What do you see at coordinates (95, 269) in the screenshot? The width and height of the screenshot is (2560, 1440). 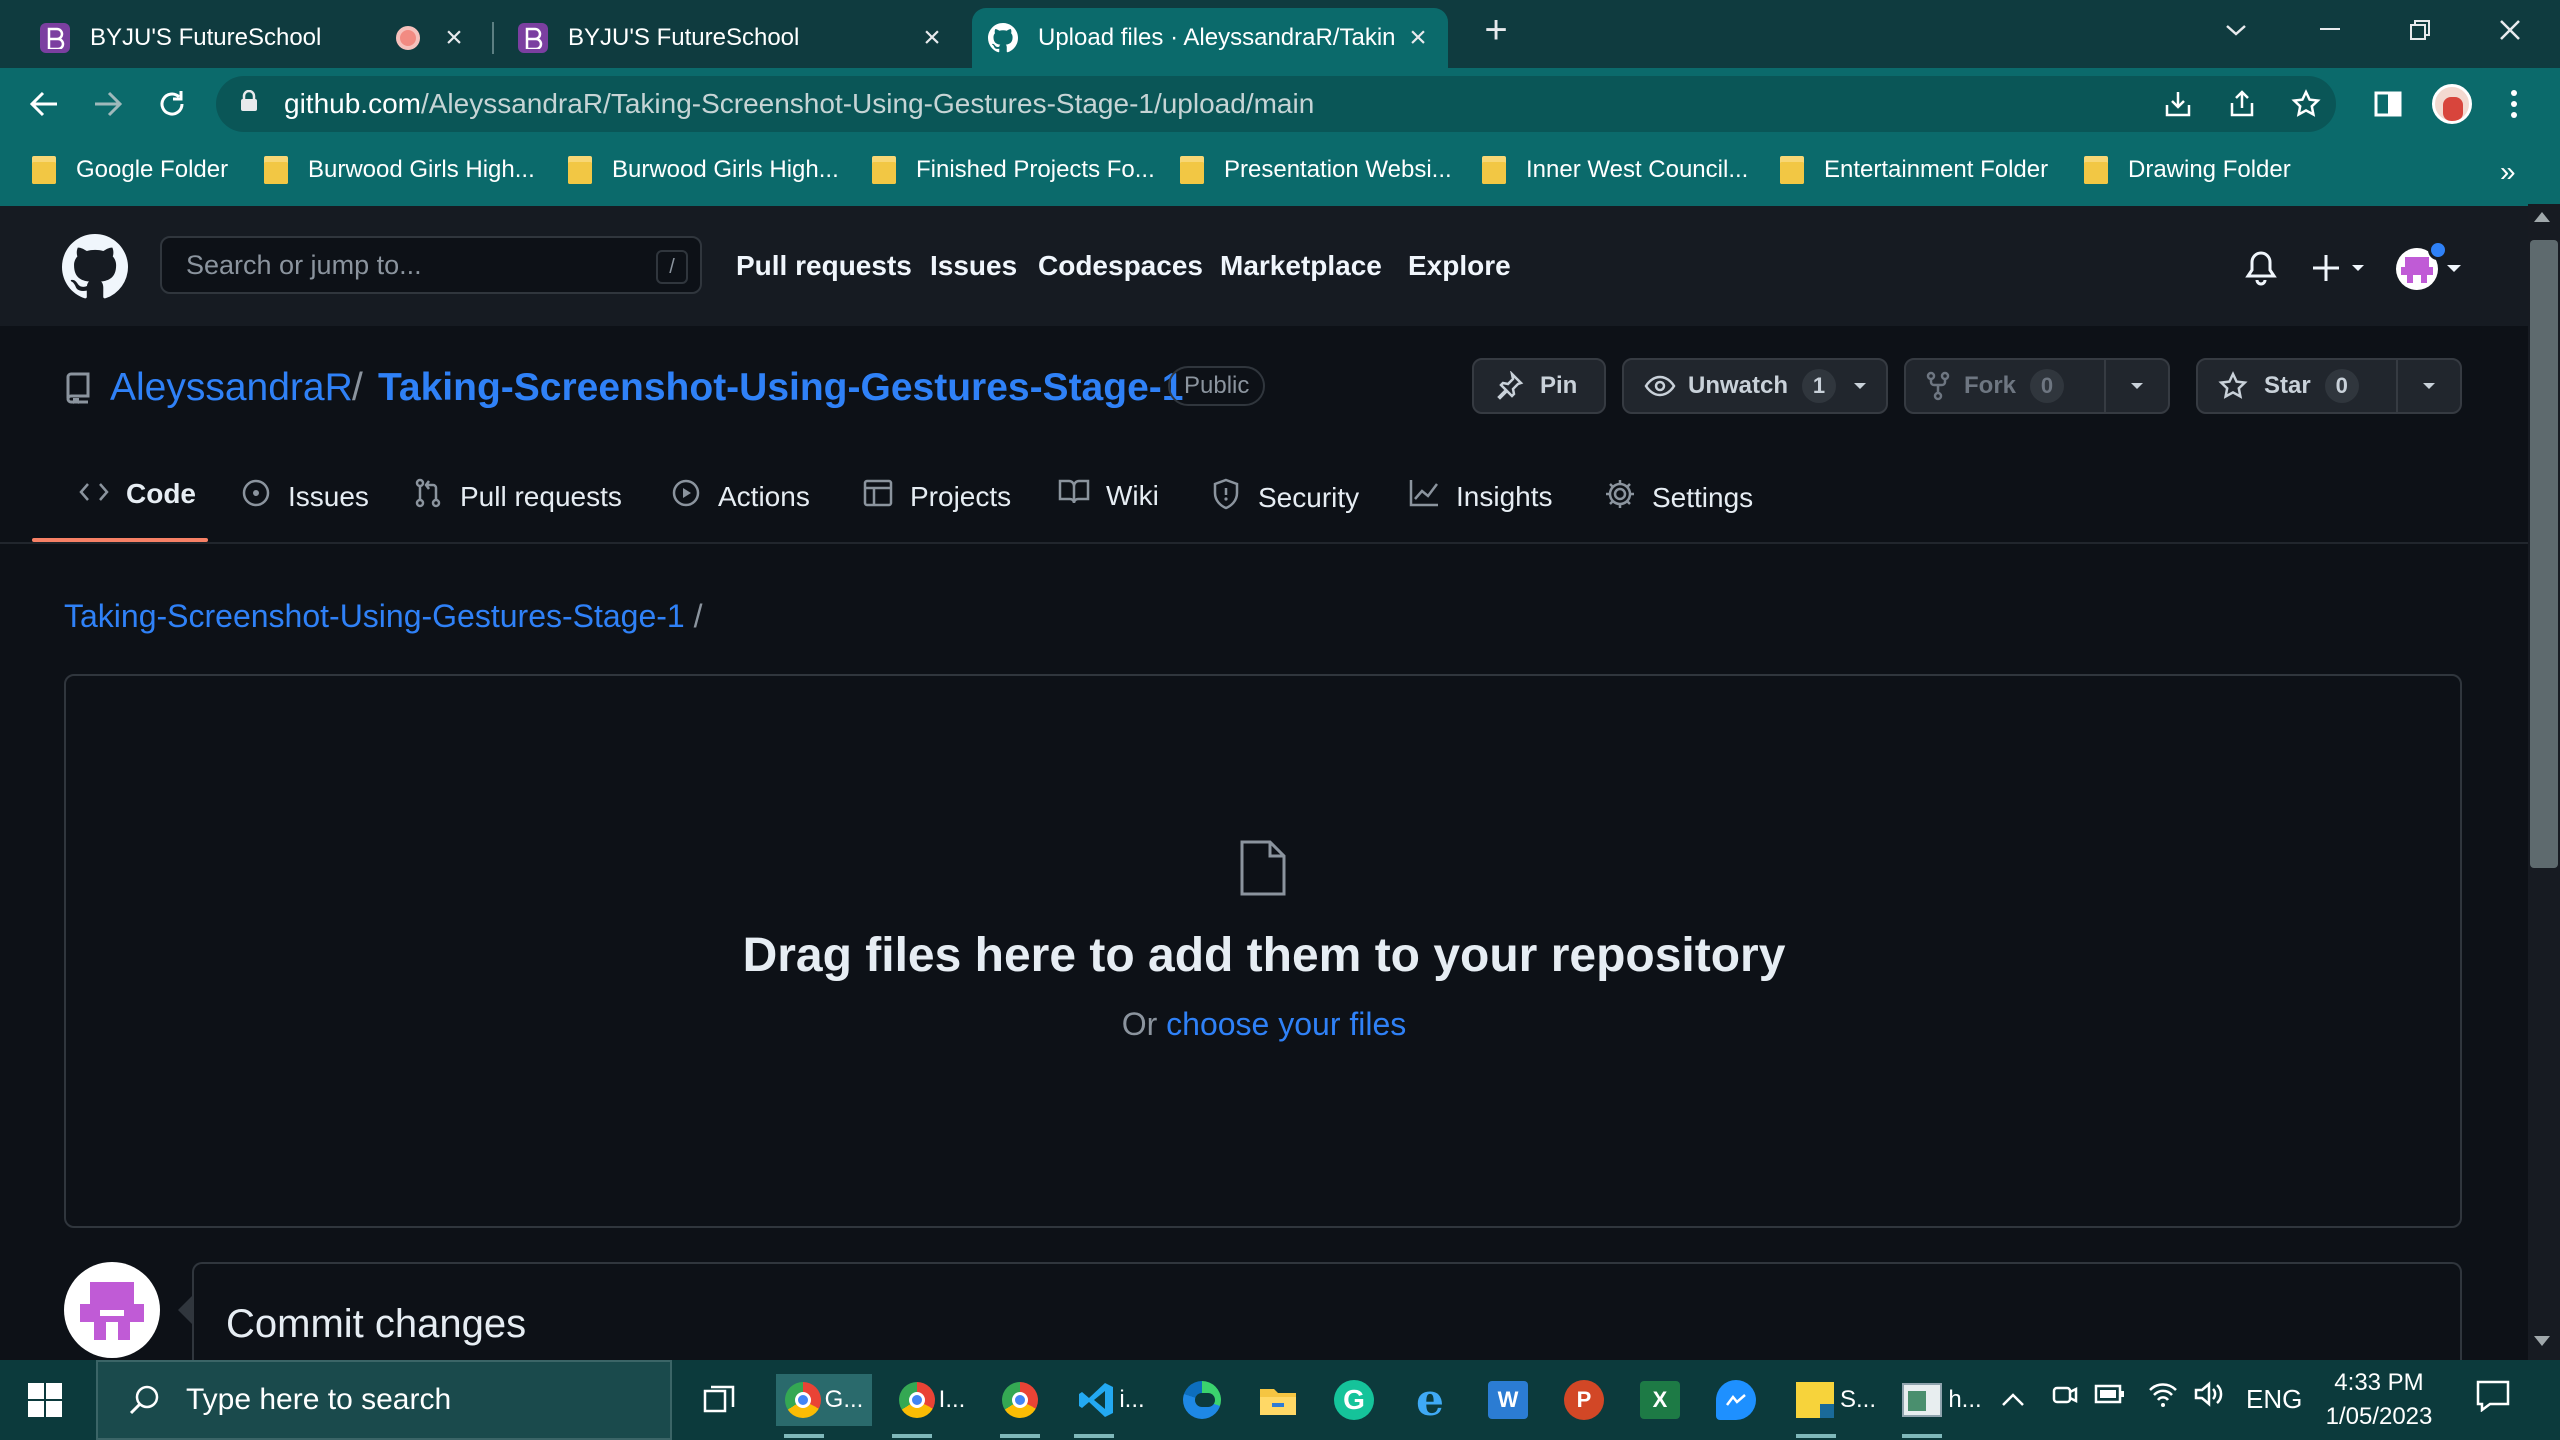 I see `github-logo-icon` at bounding box center [95, 269].